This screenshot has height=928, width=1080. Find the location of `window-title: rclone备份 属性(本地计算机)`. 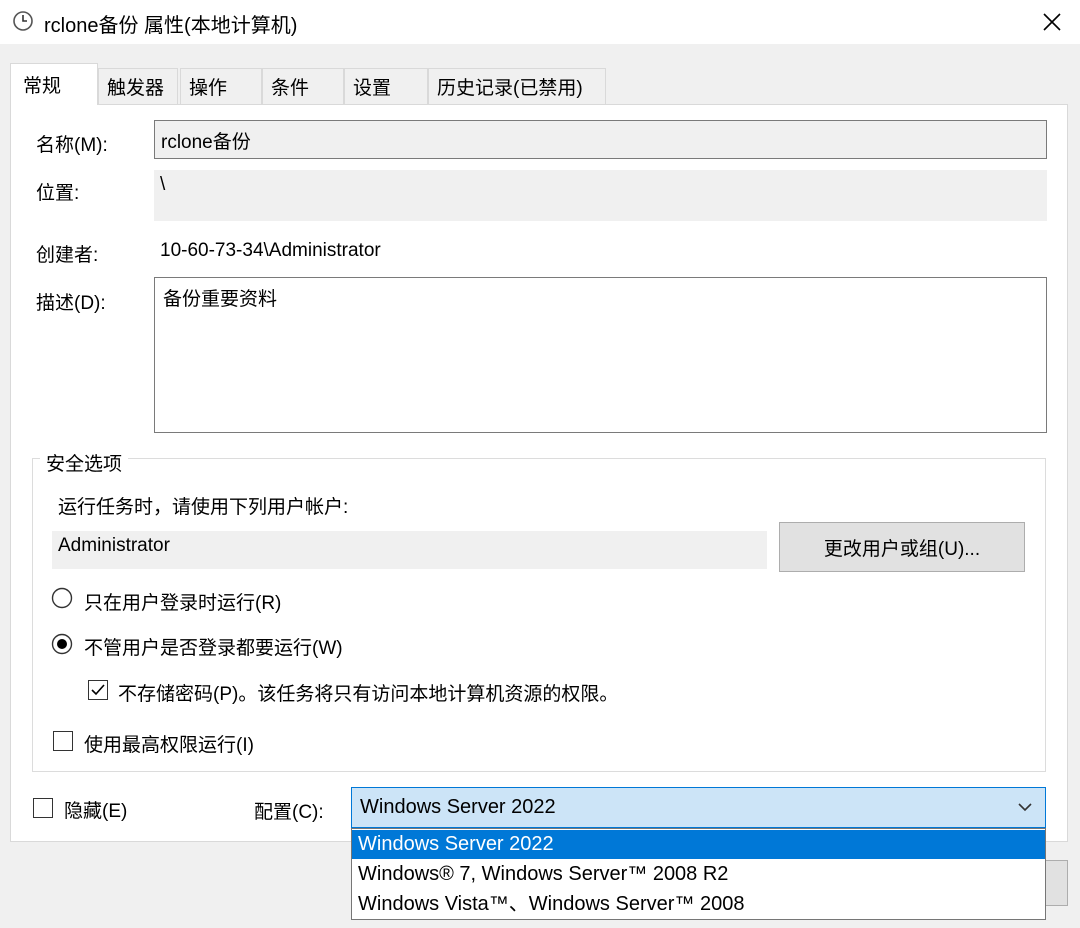

window-title: rclone备份 属性(本地计算机) is located at coordinates (171, 26).